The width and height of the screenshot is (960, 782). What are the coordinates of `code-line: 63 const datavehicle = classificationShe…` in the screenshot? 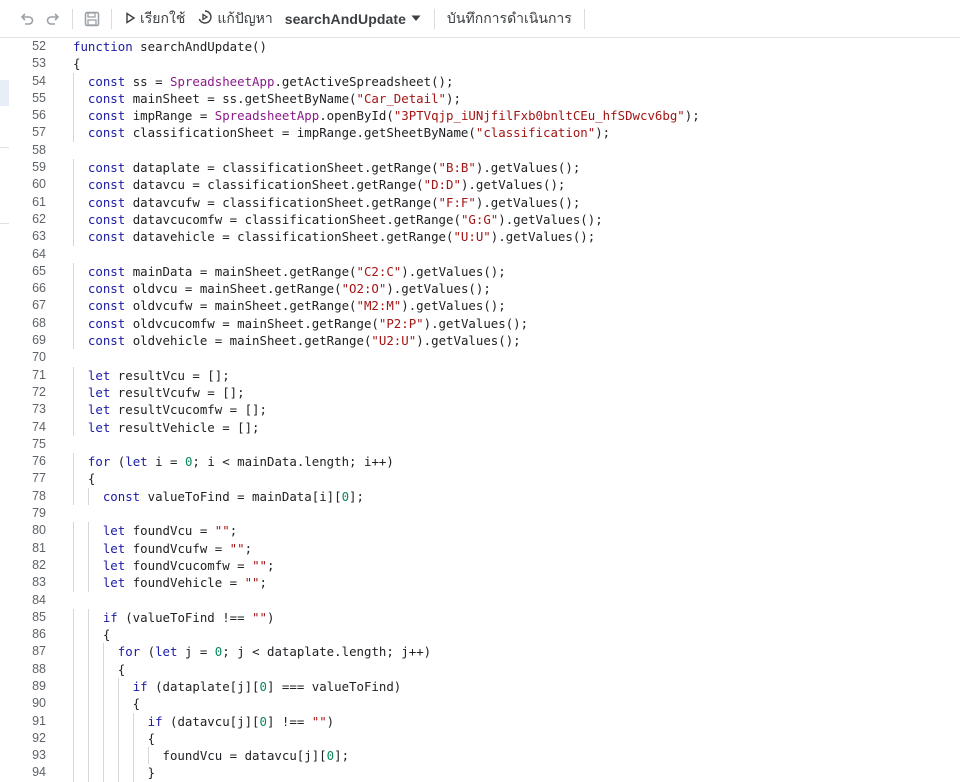 It's located at (480, 237).